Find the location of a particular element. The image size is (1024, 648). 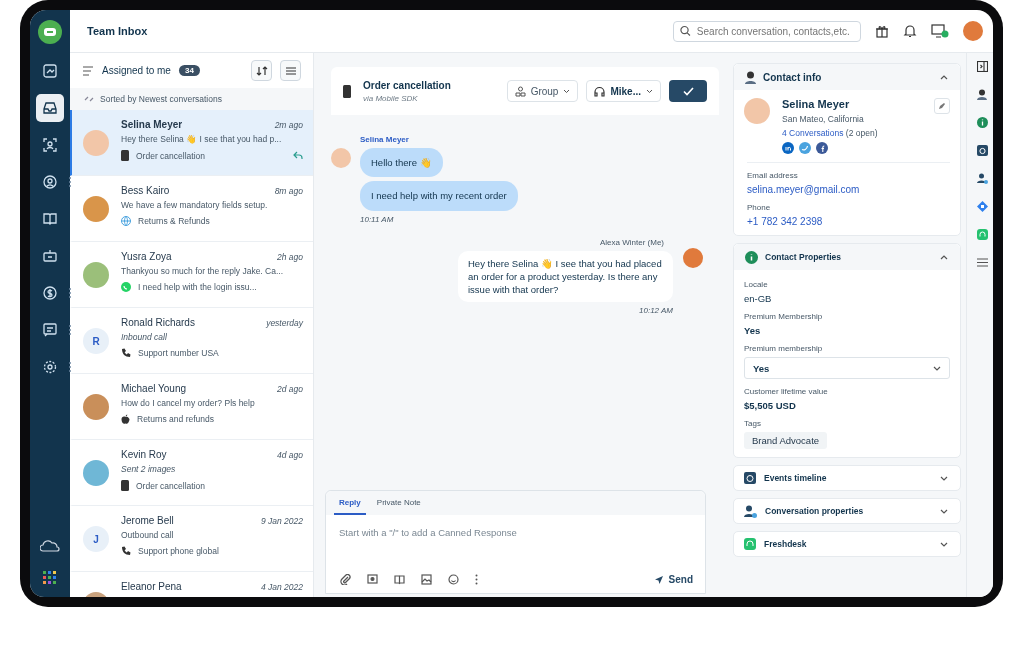

filter-title: Assigned to me is located at coordinates (136, 70).